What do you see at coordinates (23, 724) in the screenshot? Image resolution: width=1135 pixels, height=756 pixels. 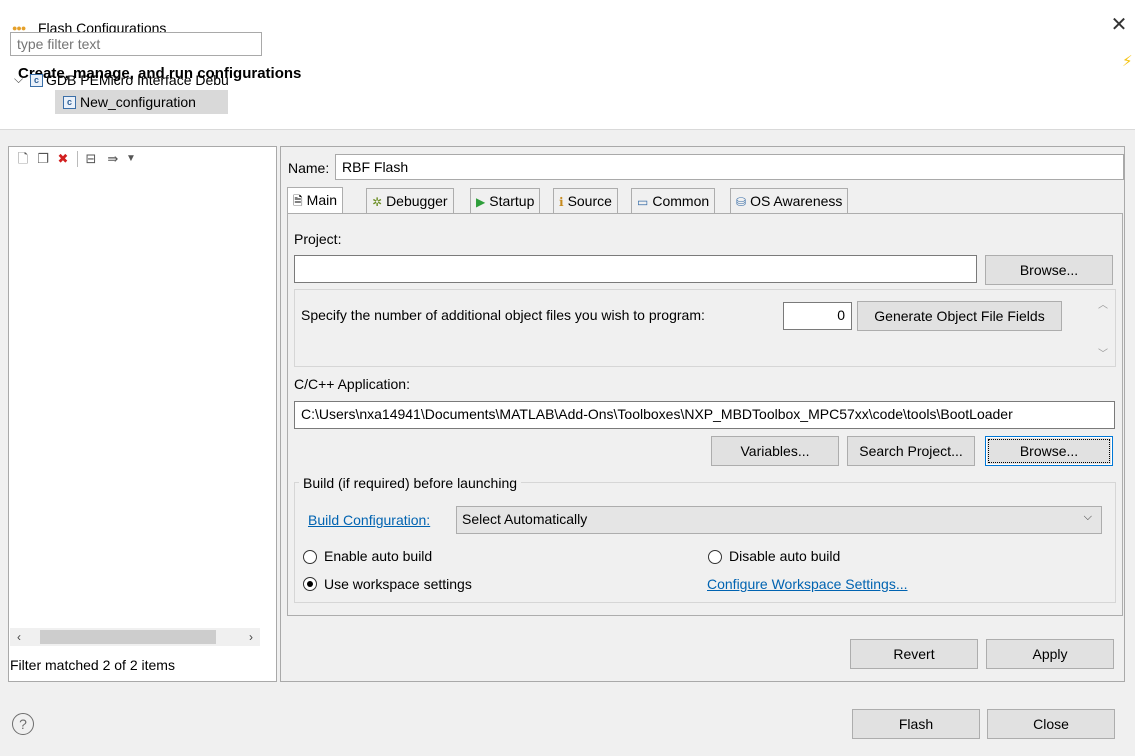 I see `help-icon: ?` at bounding box center [23, 724].